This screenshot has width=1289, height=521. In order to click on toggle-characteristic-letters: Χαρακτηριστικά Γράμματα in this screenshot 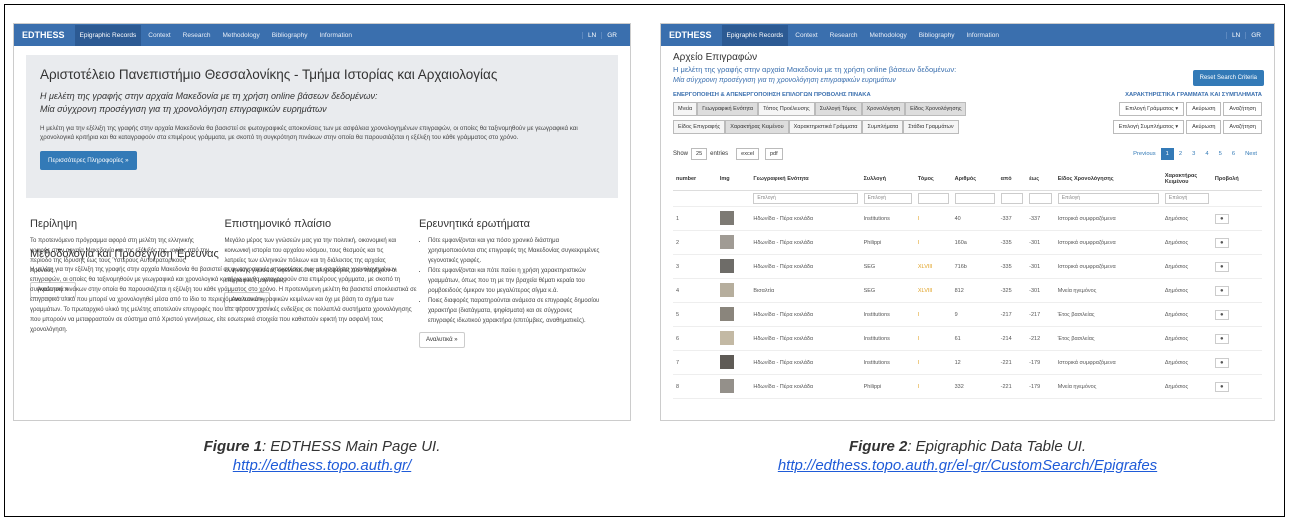, I will do `click(825, 127)`.